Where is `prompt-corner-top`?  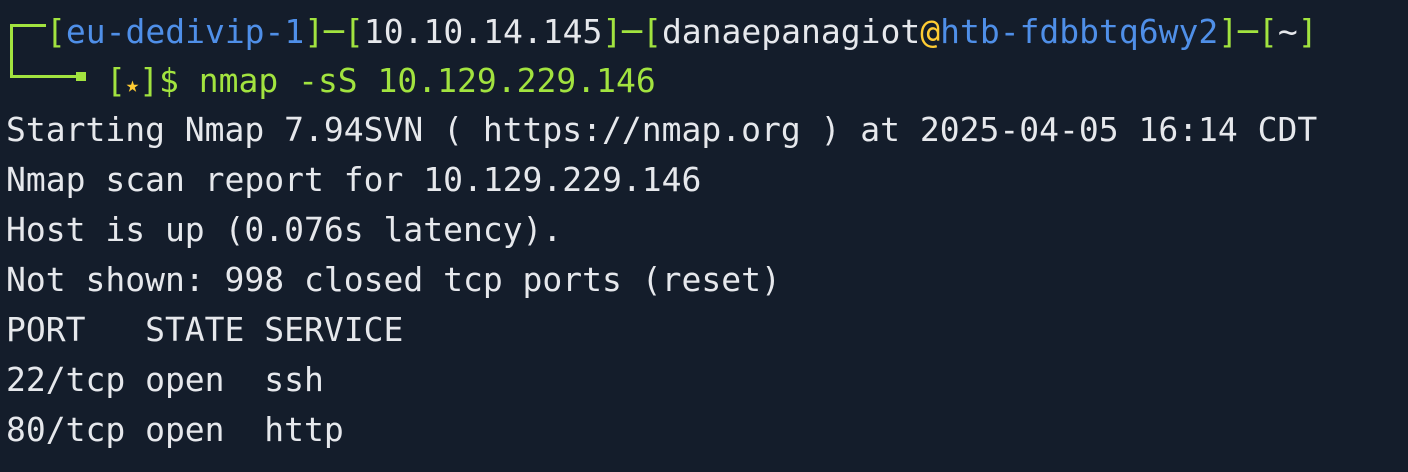
prompt-corner-top is located at coordinates (28, 25).